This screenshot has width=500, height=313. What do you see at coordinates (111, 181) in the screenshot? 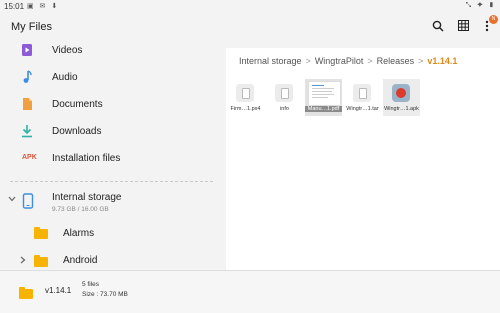
I see `sidebar-divider` at bounding box center [111, 181].